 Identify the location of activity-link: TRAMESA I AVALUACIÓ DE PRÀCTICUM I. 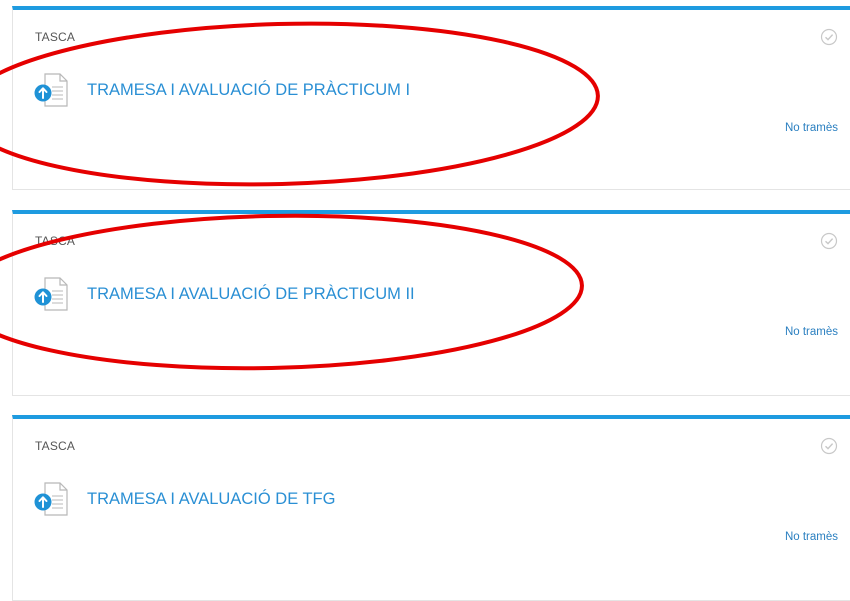
(221, 90).